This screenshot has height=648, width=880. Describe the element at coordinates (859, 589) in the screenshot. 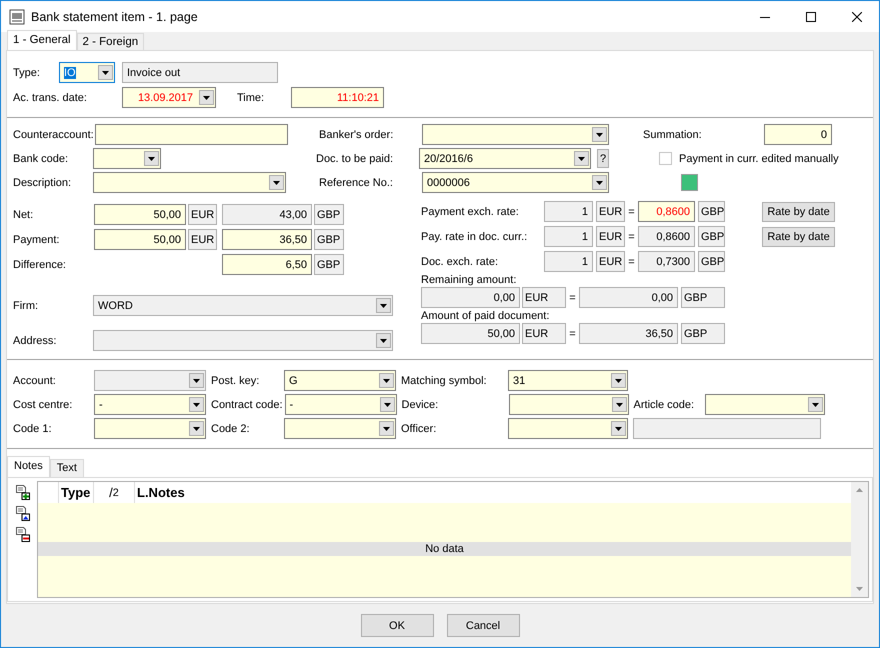

I see `scroll-down-icon` at that location.